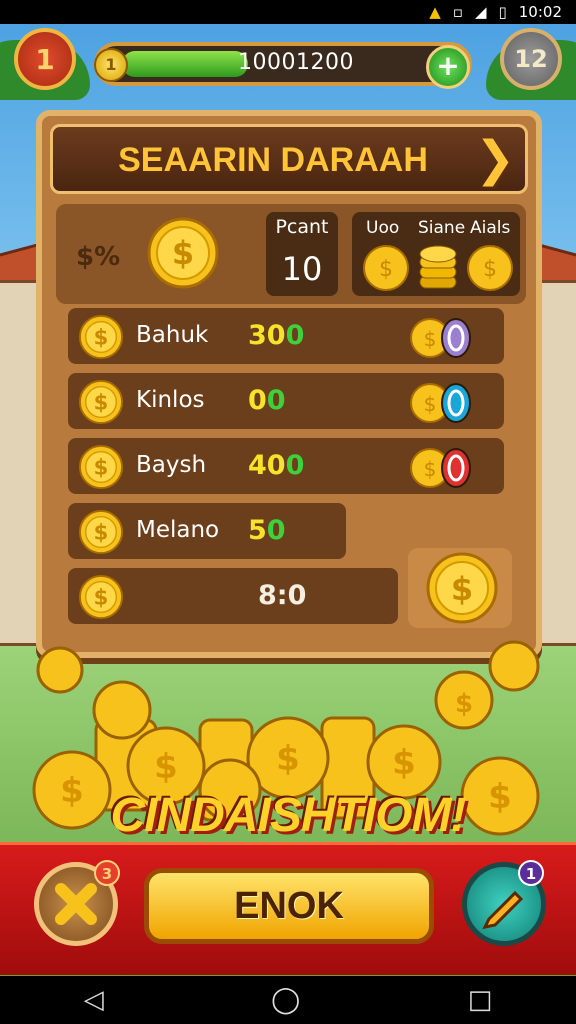  I want to click on row-value-yellow: 30, so click(267, 335).